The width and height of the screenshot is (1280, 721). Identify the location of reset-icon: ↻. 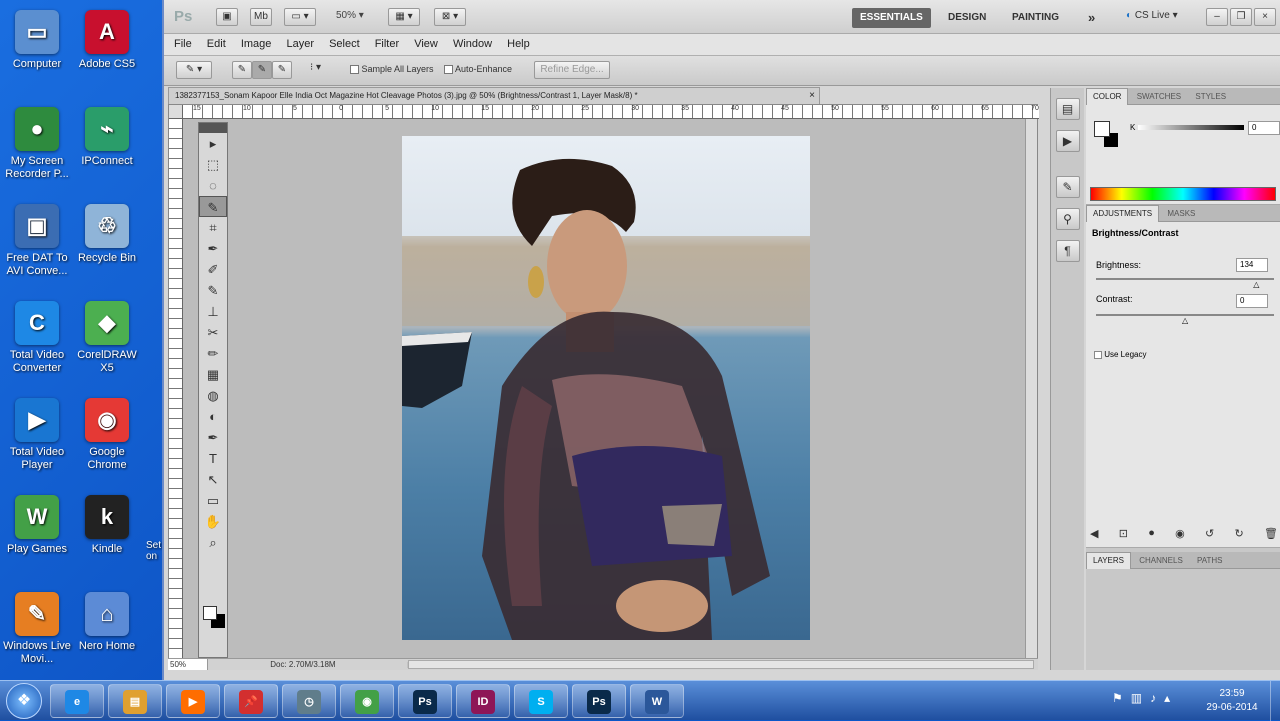
(1239, 535).